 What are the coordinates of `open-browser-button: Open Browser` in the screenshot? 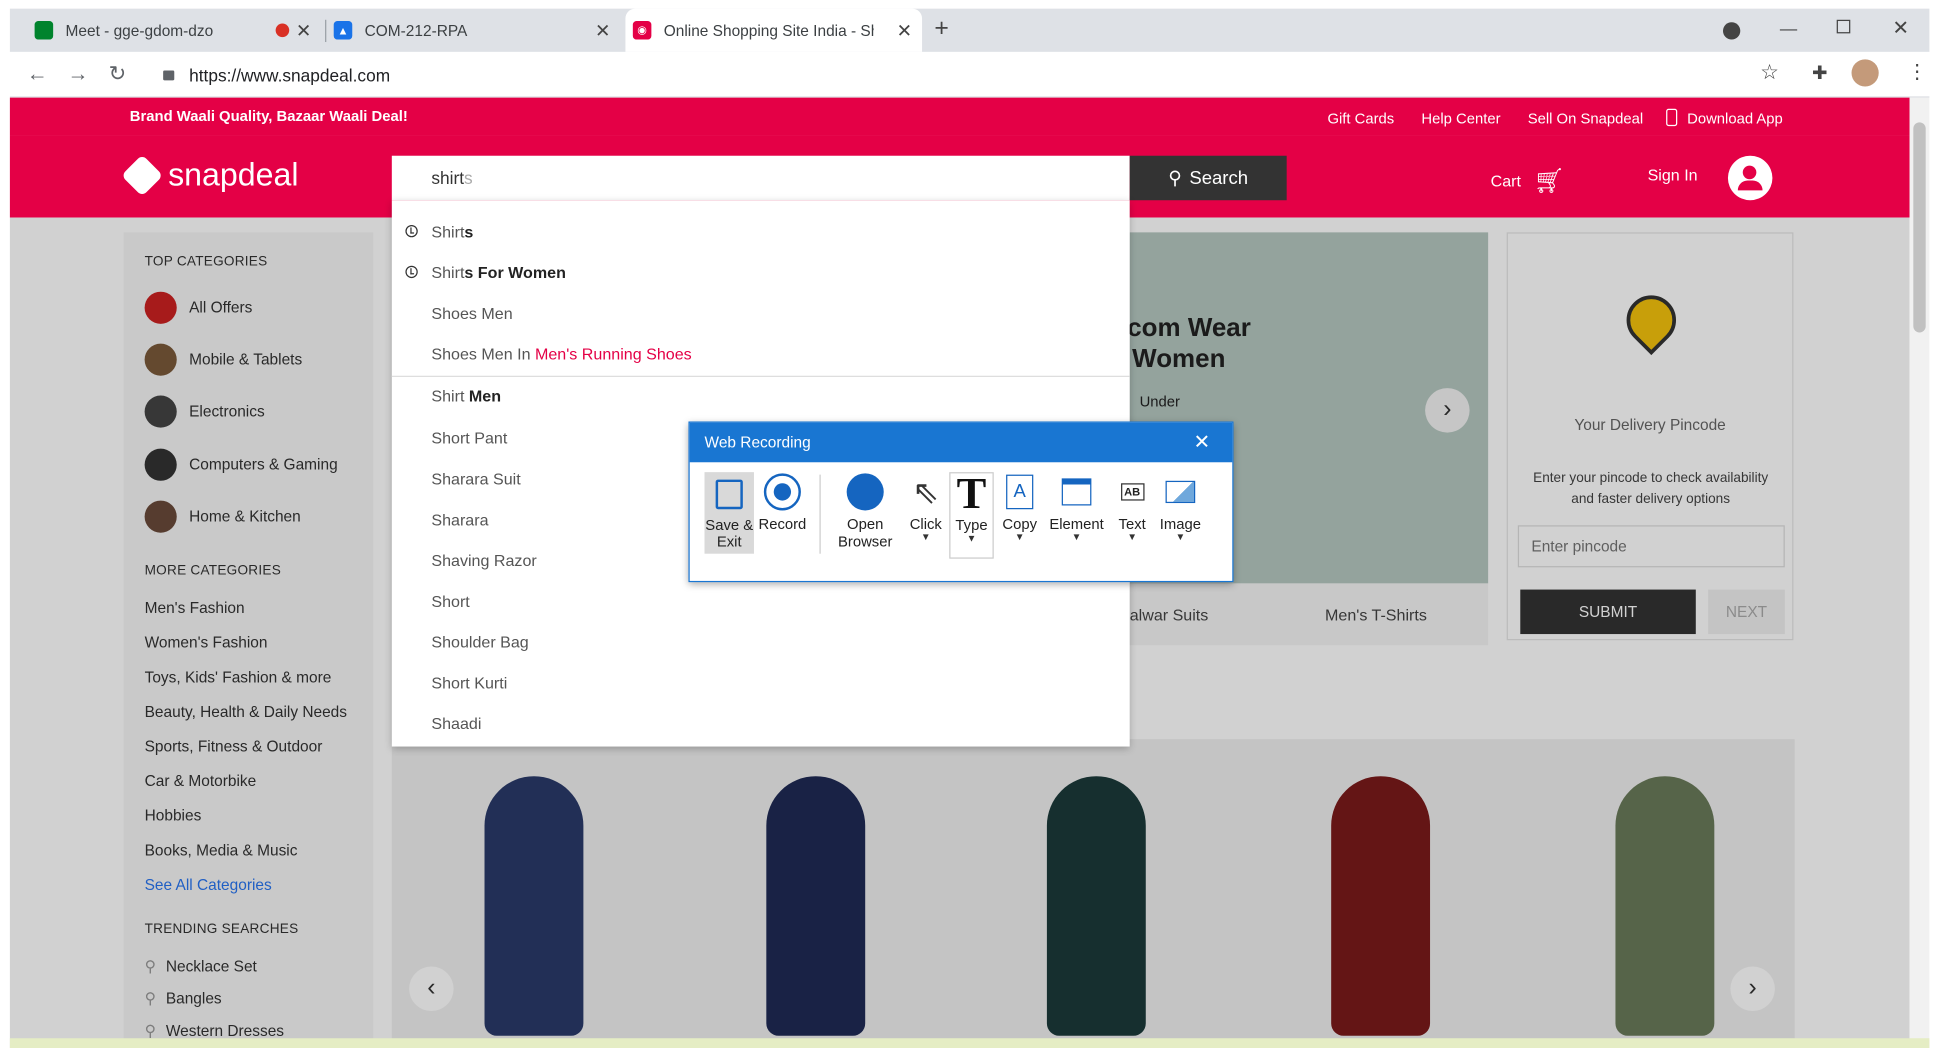 It's located at (865, 511).